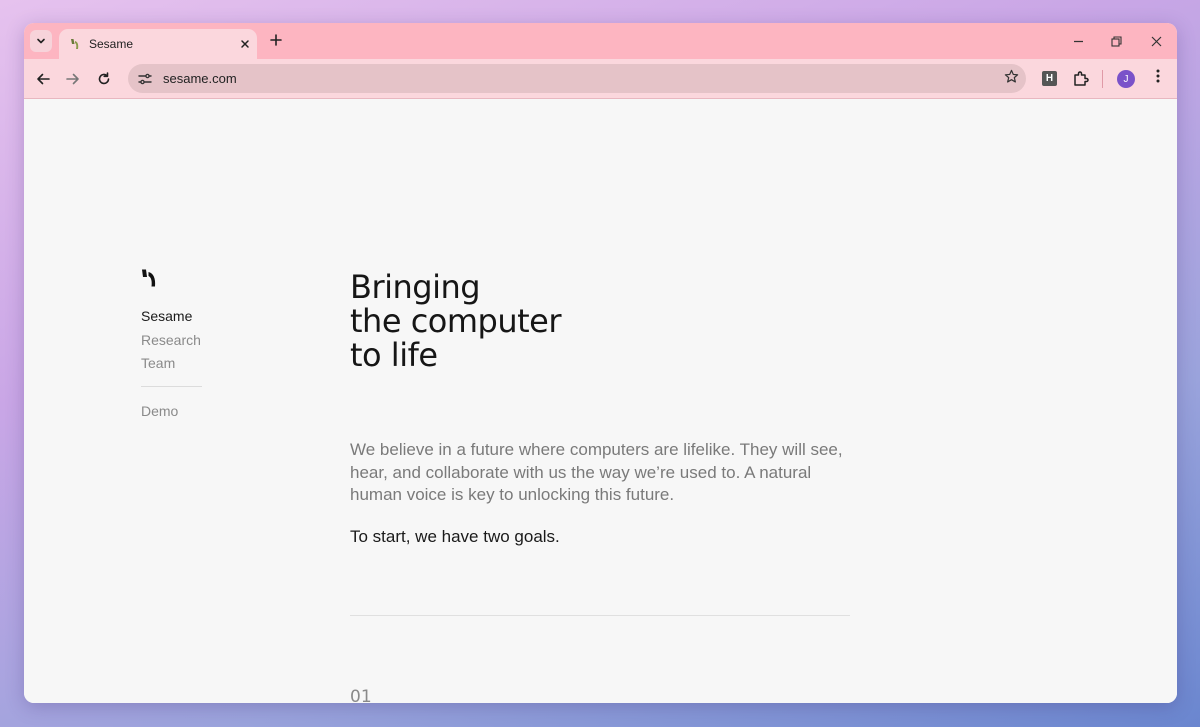  I want to click on goals-paragraph: To start, we have two goals., so click(455, 536).